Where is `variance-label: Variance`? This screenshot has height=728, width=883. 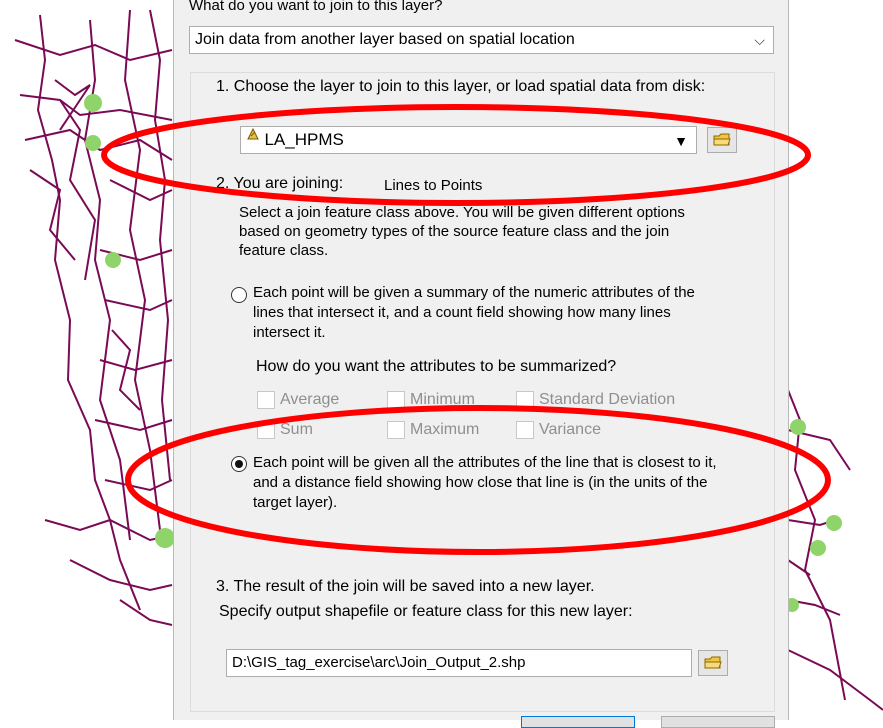 variance-label: Variance is located at coordinates (570, 429).